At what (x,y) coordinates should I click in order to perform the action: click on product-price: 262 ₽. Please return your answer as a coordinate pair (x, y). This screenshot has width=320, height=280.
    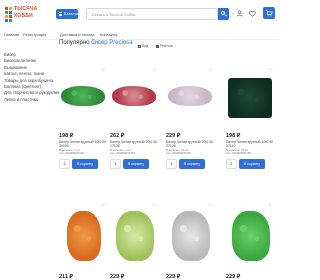
    Looking at the image, I should click on (117, 136).